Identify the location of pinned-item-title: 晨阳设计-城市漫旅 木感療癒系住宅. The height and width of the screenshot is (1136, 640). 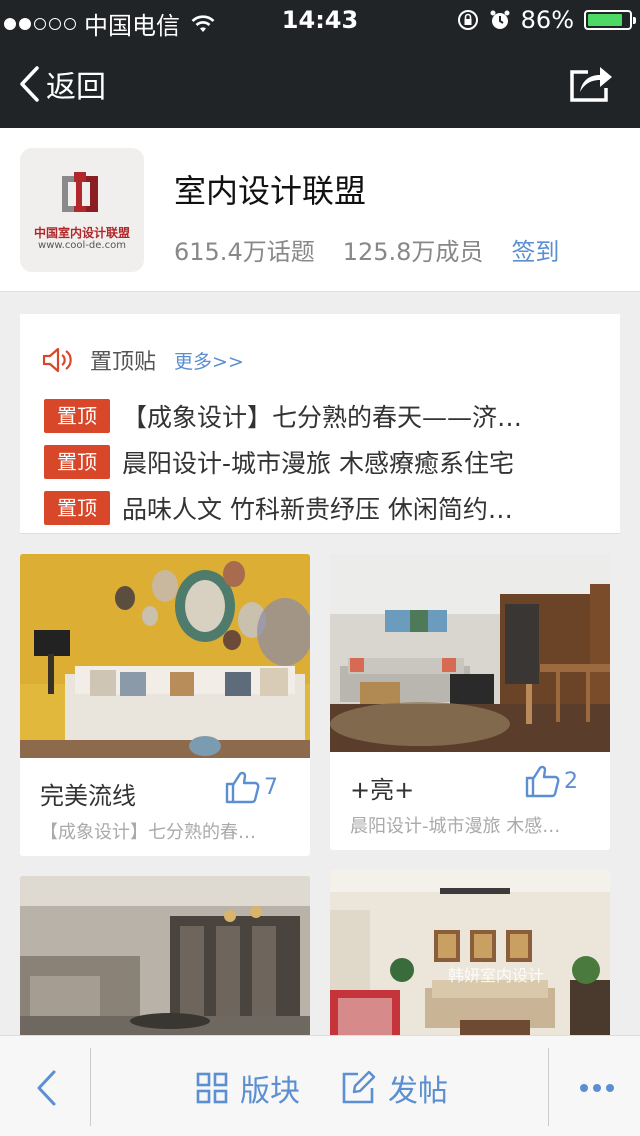
(318, 463).